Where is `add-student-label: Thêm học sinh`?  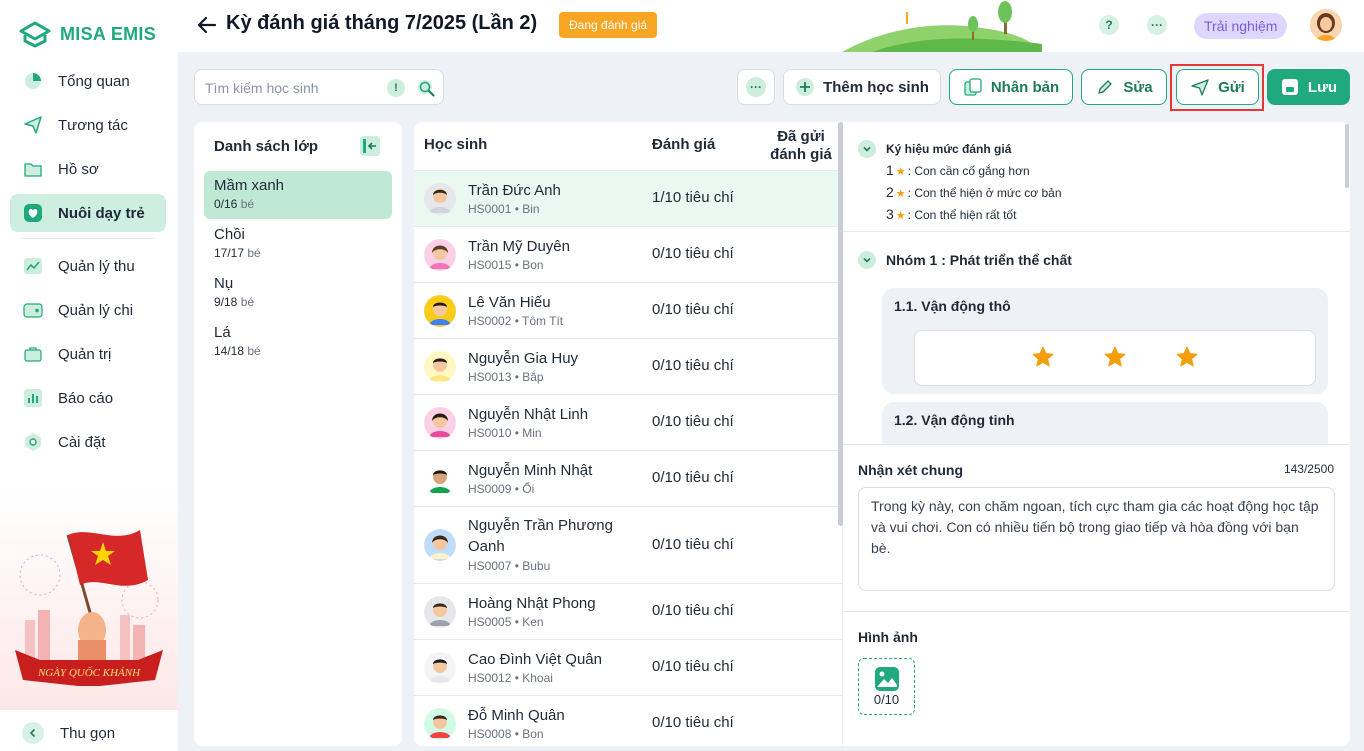
add-student-label: Thêm học sinh is located at coordinates (876, 87).